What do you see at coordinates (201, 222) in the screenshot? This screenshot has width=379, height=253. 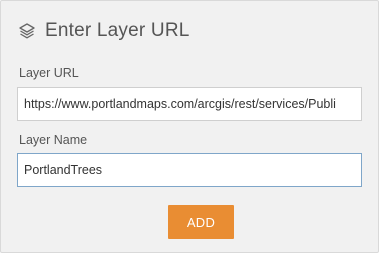 I see `add-button: ADD` at bounding box center [201, 222].